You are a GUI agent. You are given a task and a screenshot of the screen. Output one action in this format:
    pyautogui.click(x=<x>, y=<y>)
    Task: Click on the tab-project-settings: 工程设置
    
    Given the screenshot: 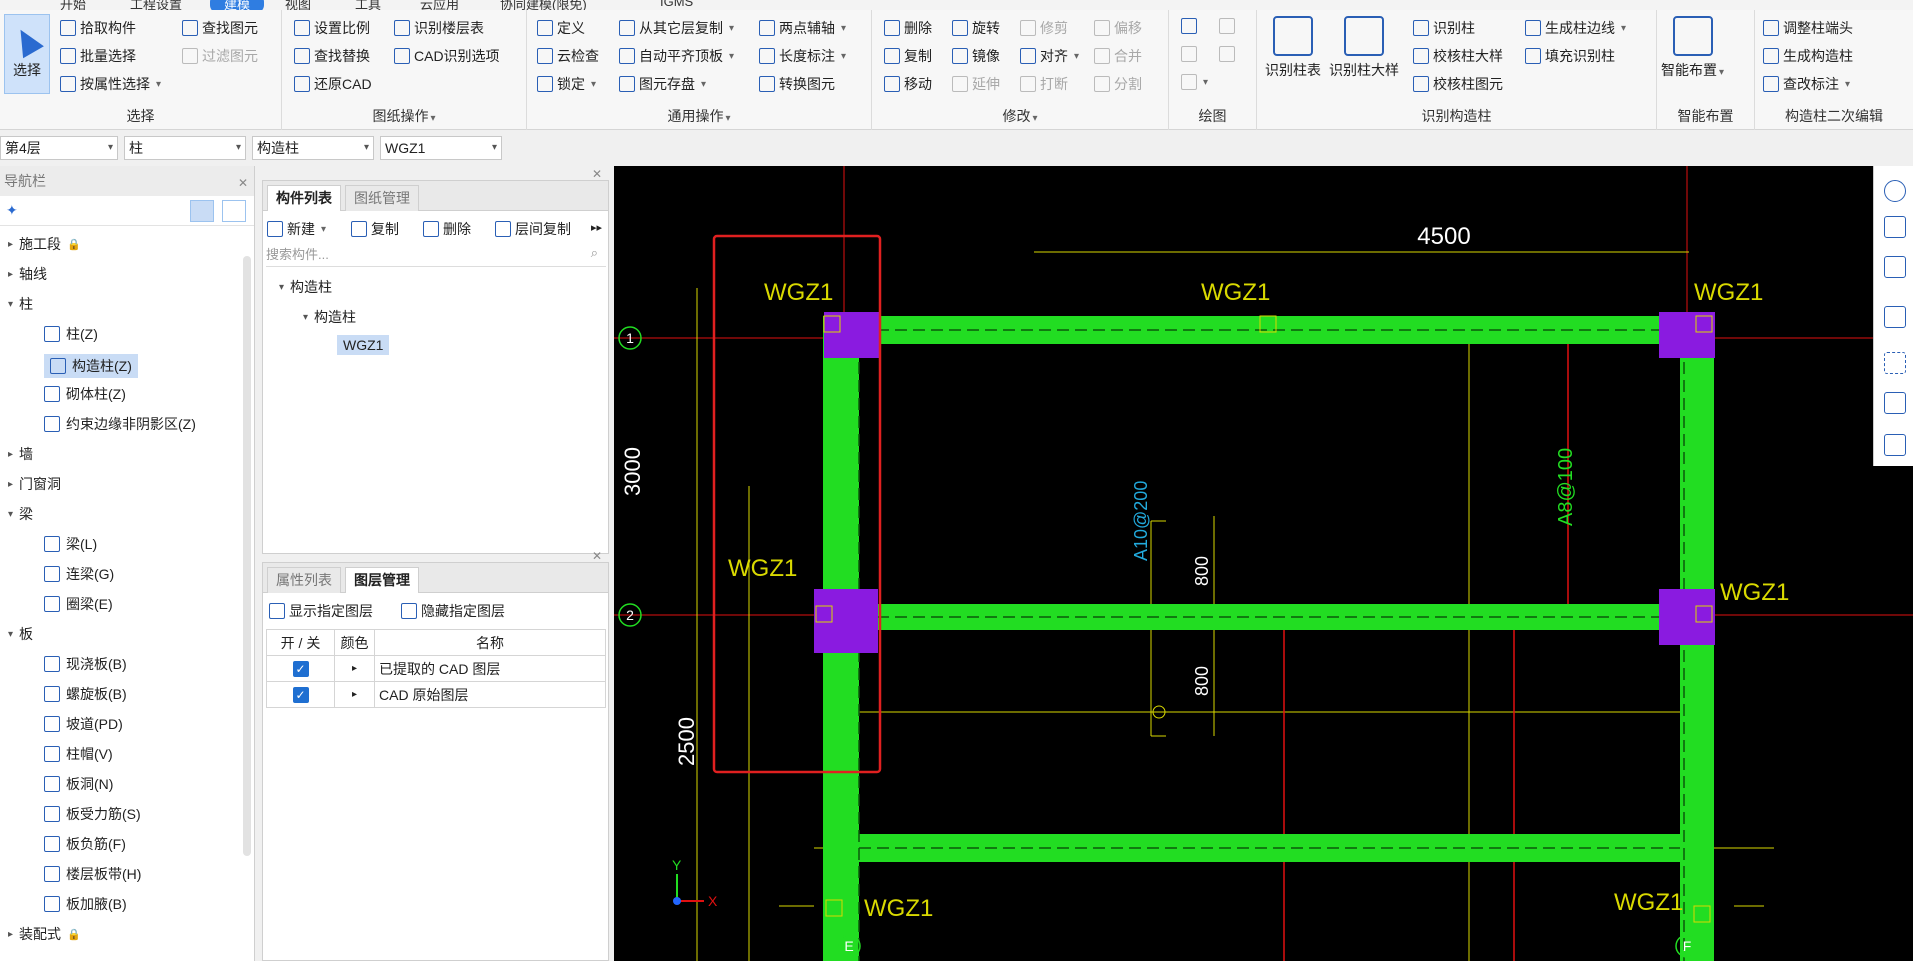 What is the action you would take?
    pyautogui.click(x=156, y=5)
    